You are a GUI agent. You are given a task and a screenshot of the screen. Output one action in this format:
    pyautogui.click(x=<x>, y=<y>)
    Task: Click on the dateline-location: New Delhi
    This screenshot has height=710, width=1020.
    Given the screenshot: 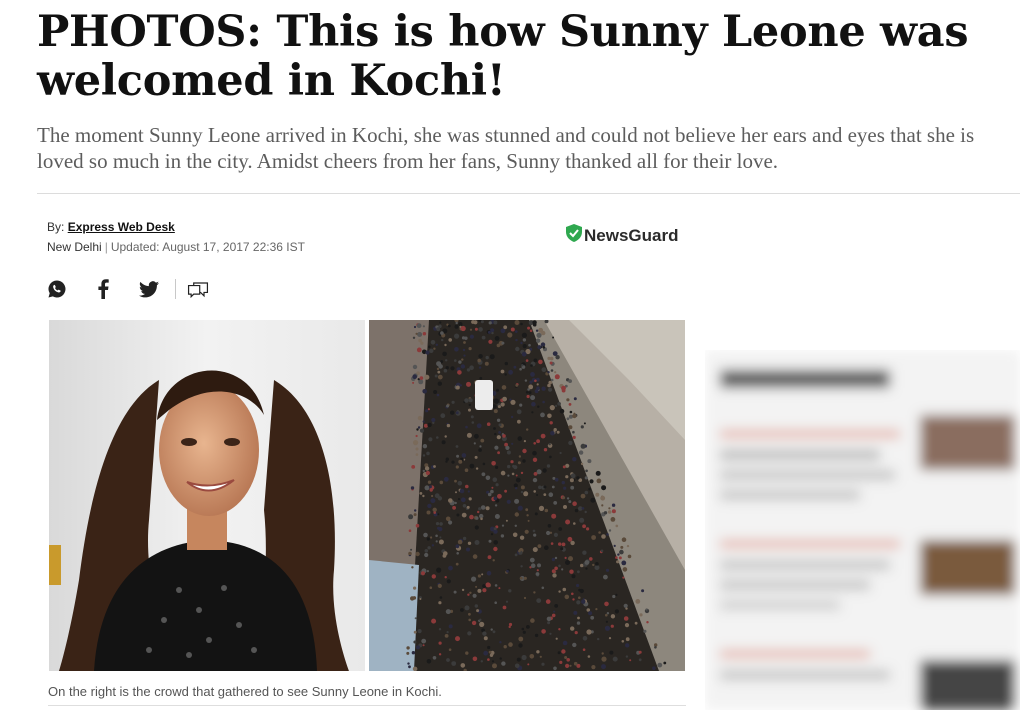 What is the action you would take?
    pyautogui.click(x=74, y=247)
    